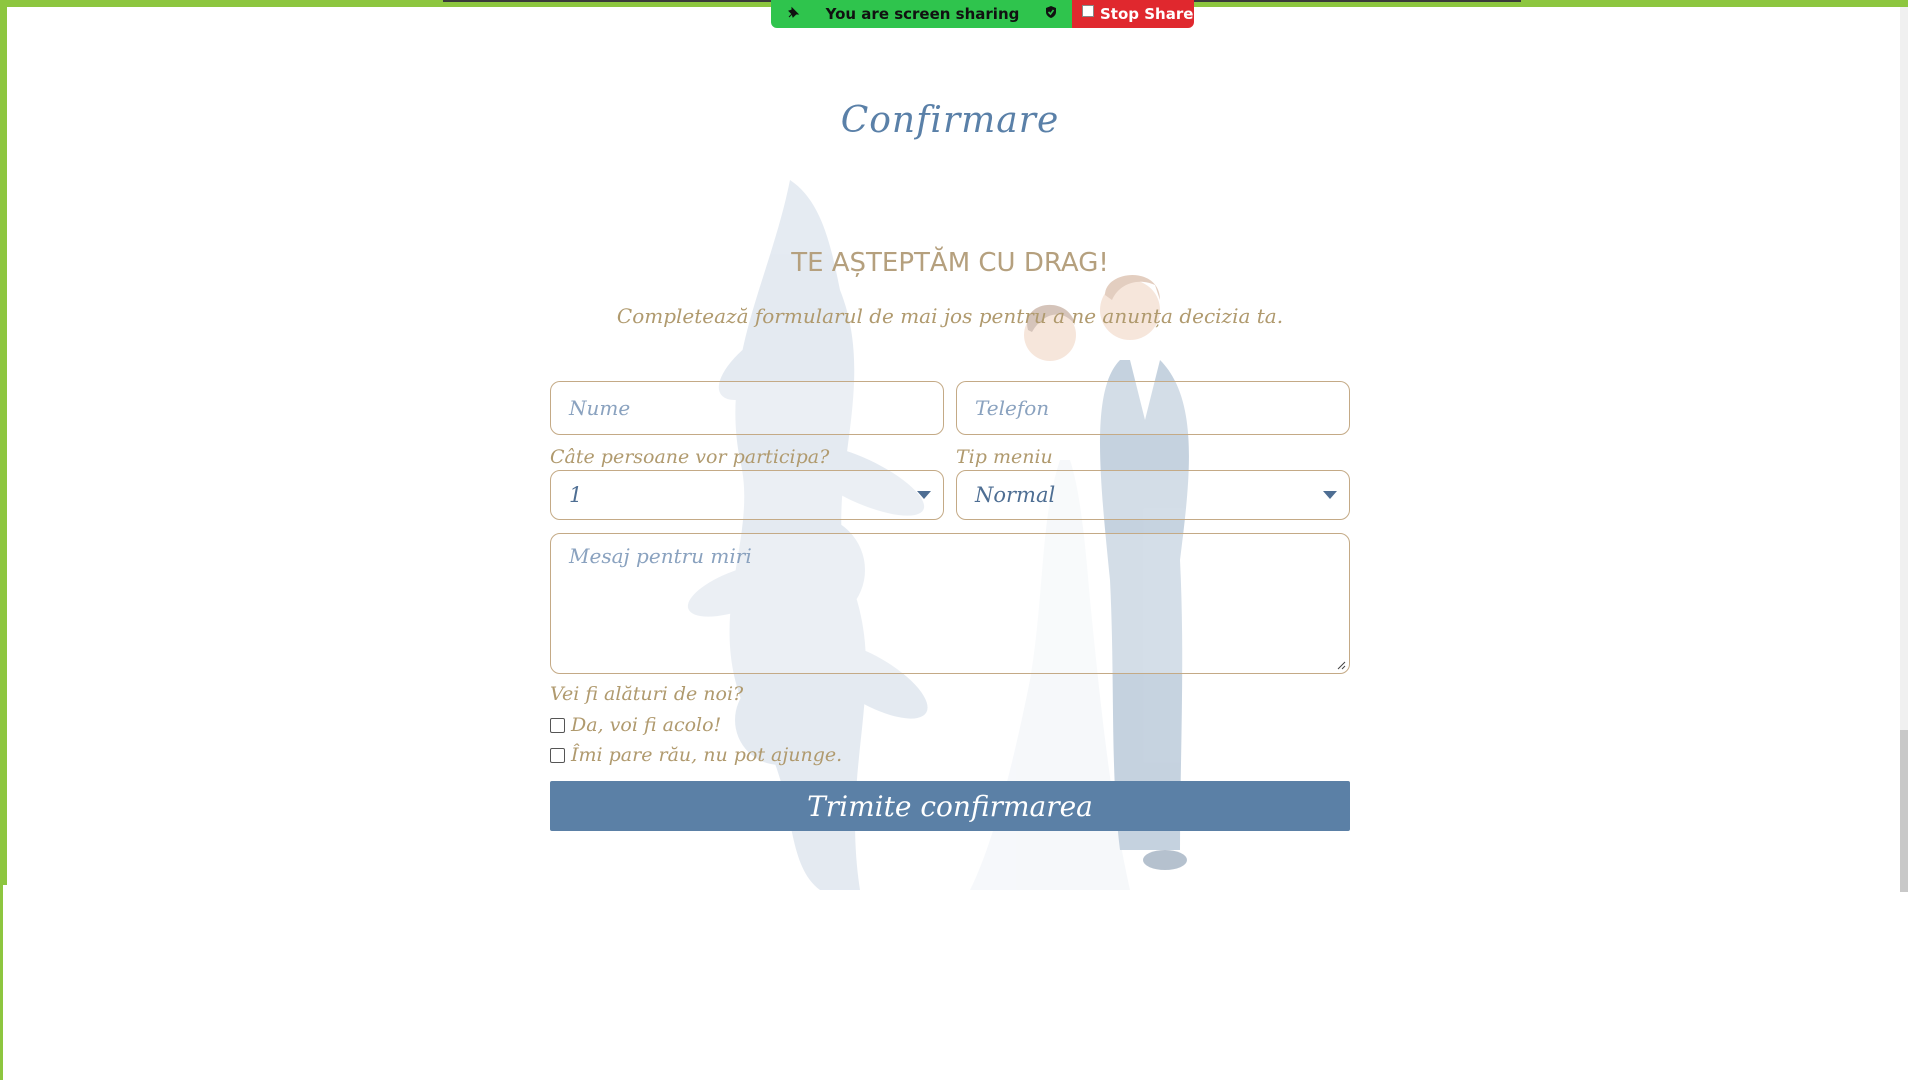 The width and height of the screenshot is (1920, 1080). What do you see at coordinates (950, 120) in the screenshot?
I see `page-title: Confirmare` at bounding box center [950, 120].